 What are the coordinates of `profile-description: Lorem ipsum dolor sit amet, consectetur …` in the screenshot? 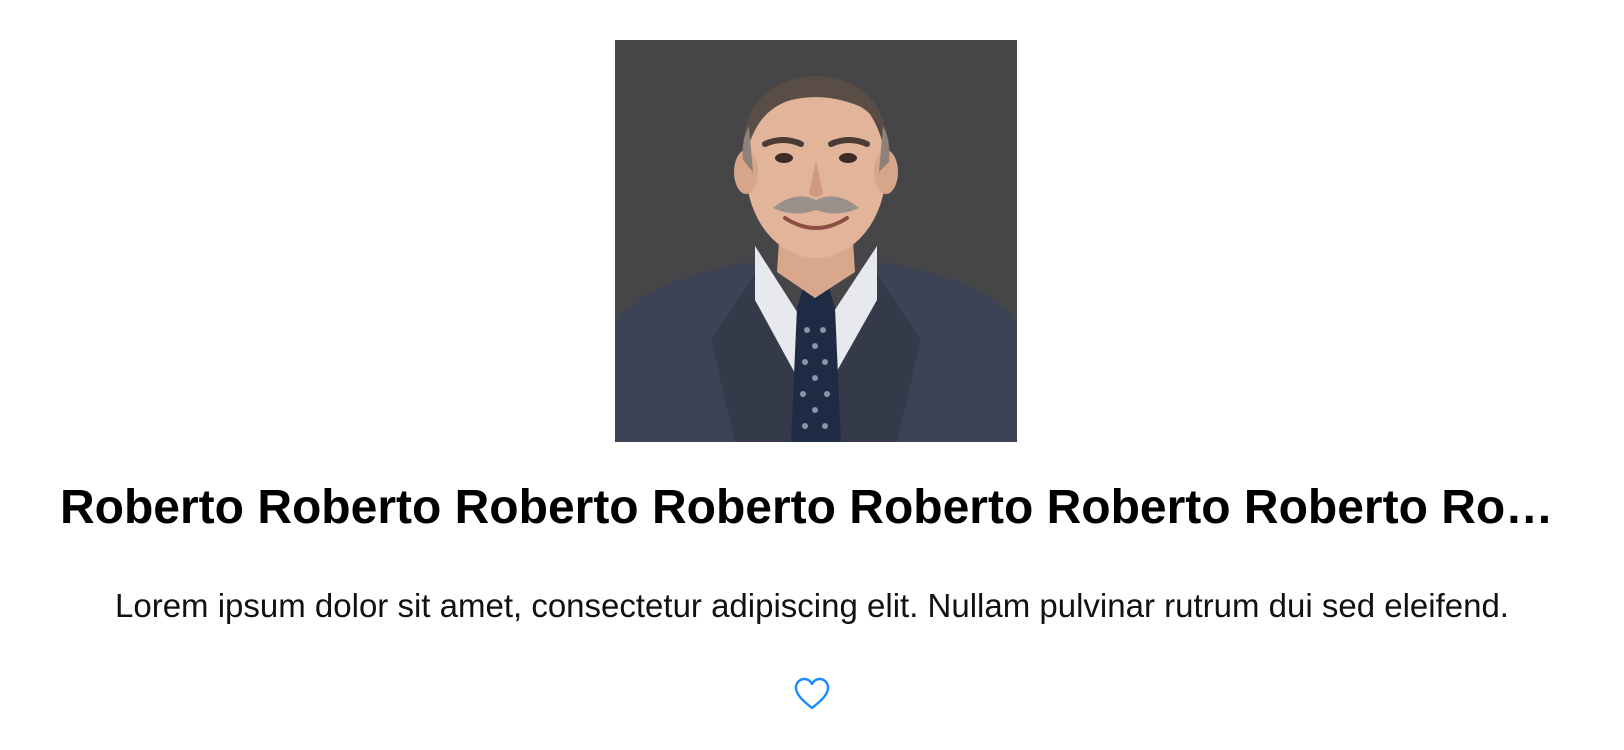 It's located at (812, 605).